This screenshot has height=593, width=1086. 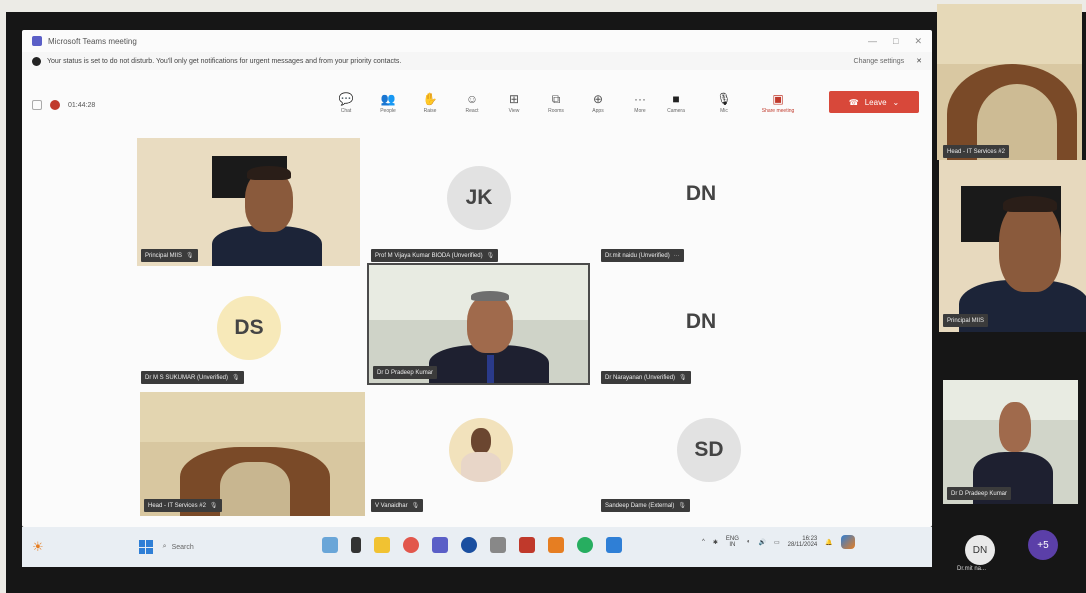 I want to click on avatar: SD, so click(x=709, y=450).